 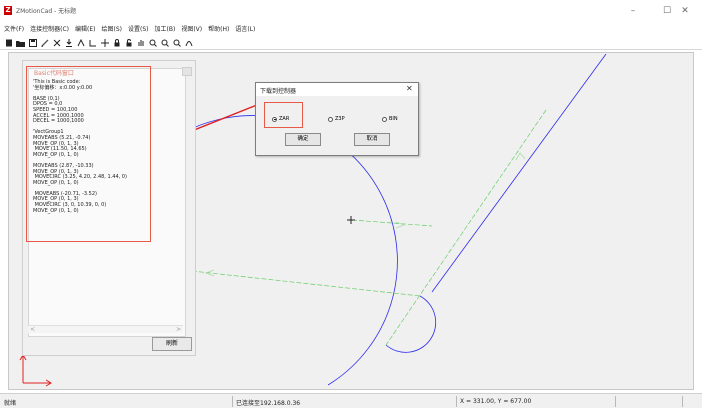 What do you see at coordinates (393, 119) in the screenshot?
I see `radio-label: BIN` at bounding box center [393, 119].